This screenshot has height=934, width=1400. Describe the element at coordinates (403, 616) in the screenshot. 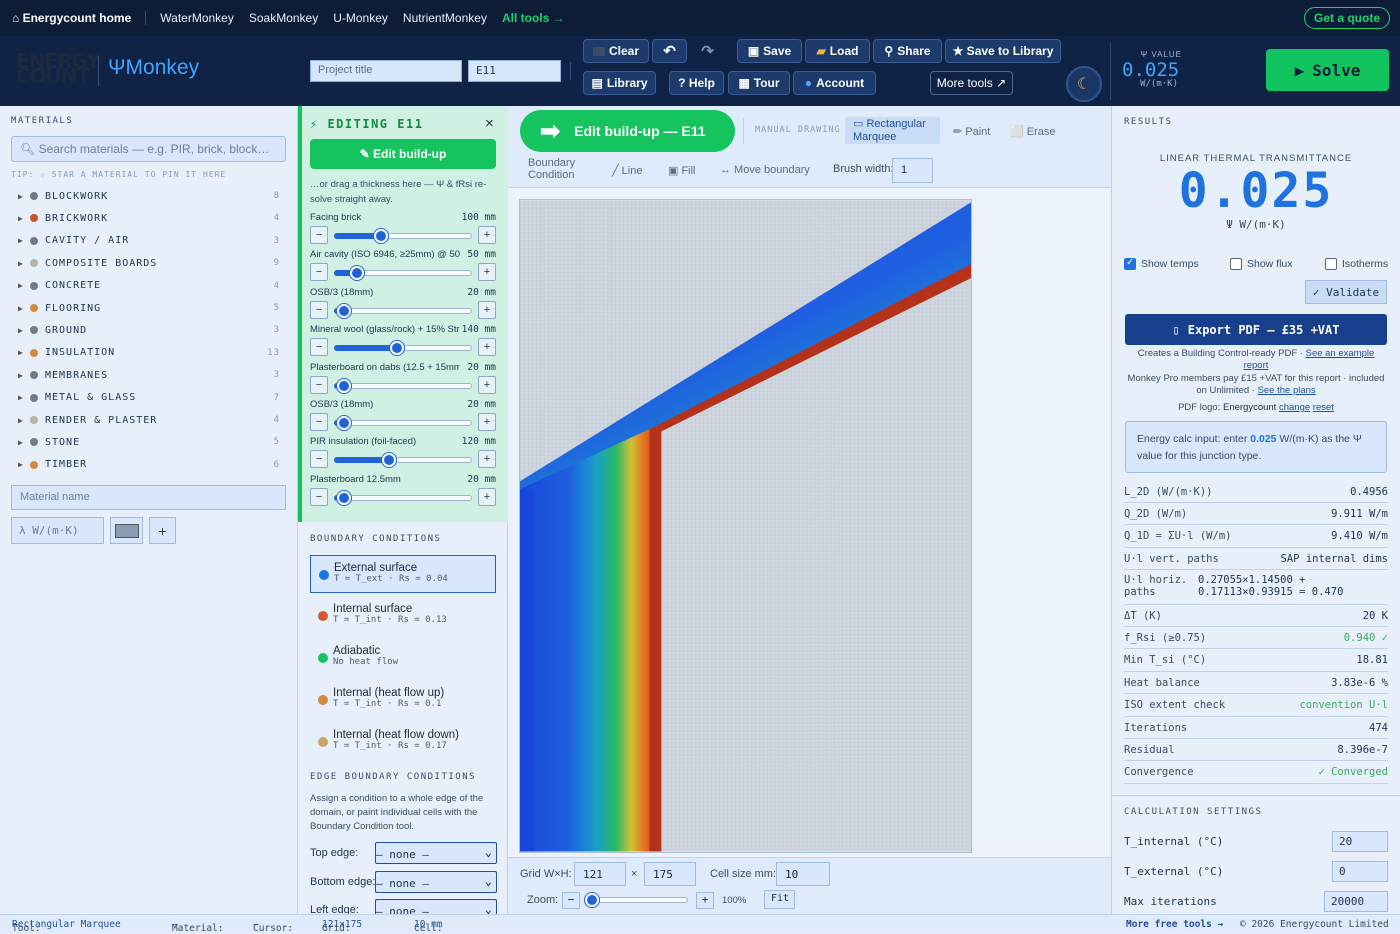

I see `boundary-condition-option: Internal surface T = T_int · Rs = 0.13` at that location.